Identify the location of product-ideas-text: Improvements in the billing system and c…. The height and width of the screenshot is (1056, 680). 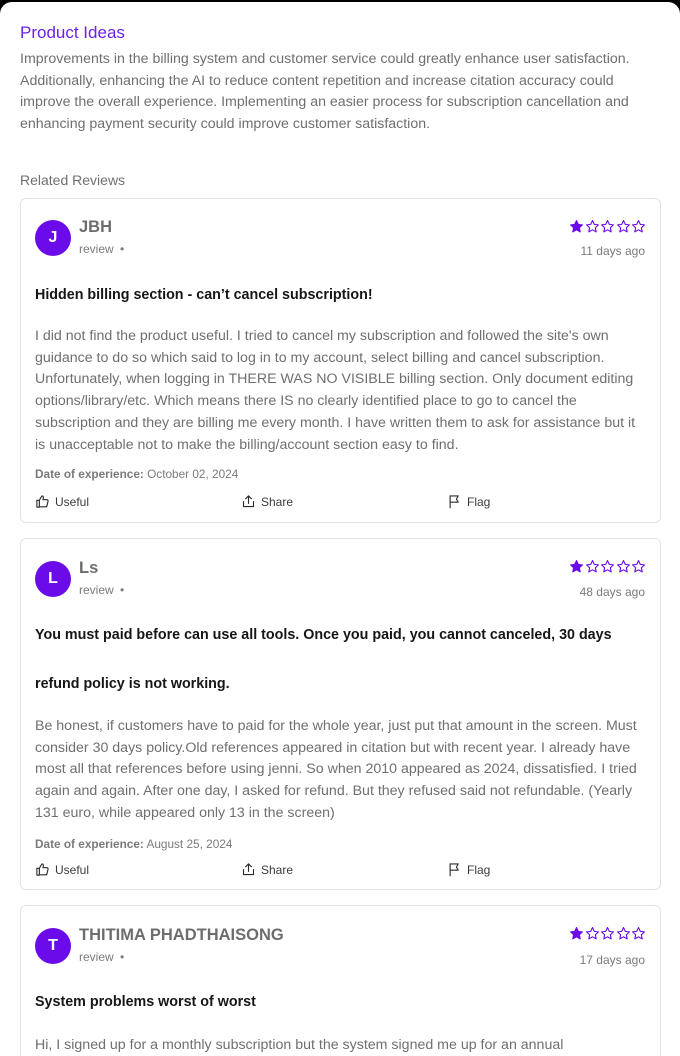
(325, 92).